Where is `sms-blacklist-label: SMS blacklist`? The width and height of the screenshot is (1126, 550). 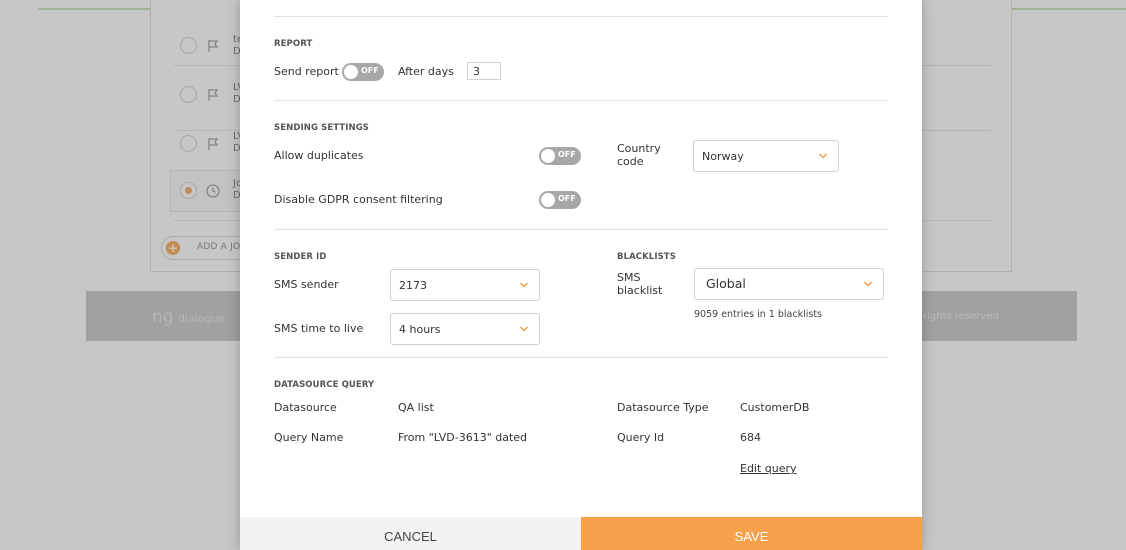 sms-blacklist-label: SMS blacklist is located at coordinates (640, 284).